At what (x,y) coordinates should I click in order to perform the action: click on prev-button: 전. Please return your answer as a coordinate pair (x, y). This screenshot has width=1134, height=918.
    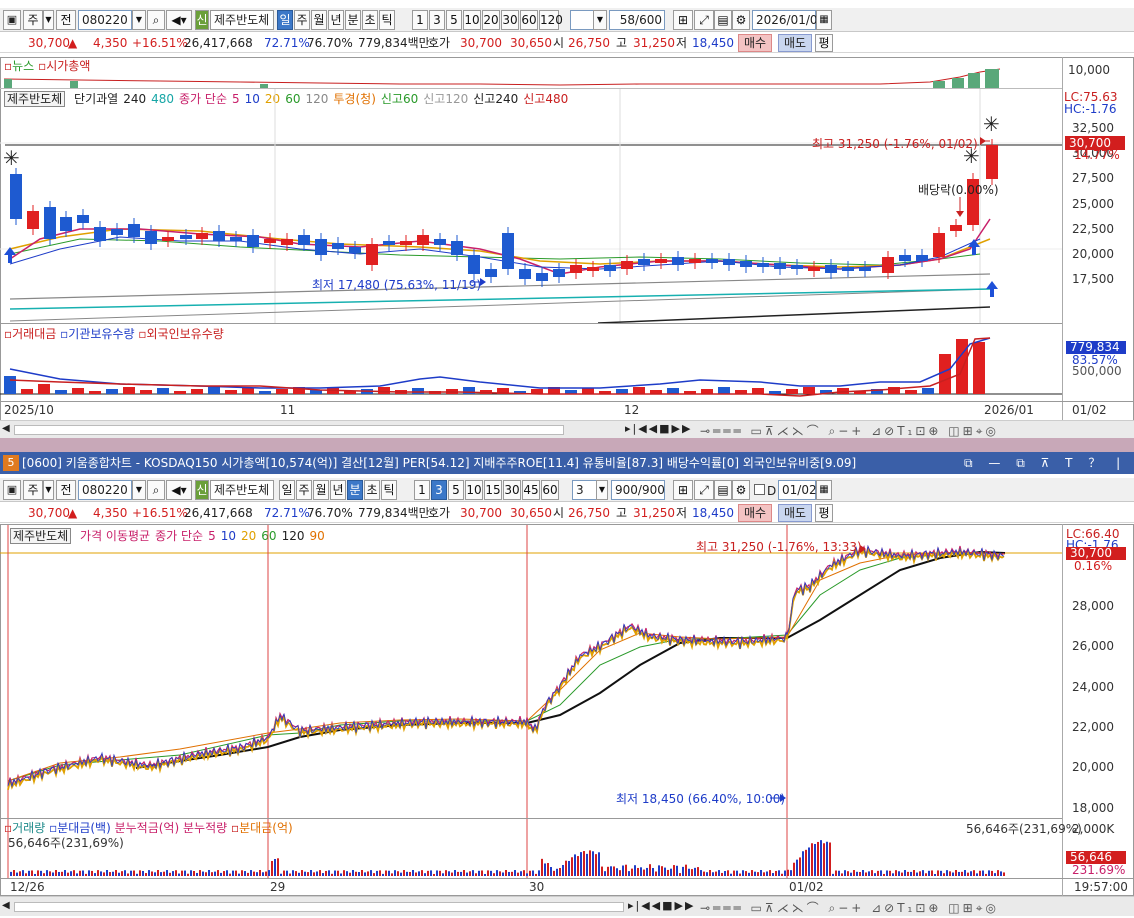
    Looking at the image, I should click on (66, 20).